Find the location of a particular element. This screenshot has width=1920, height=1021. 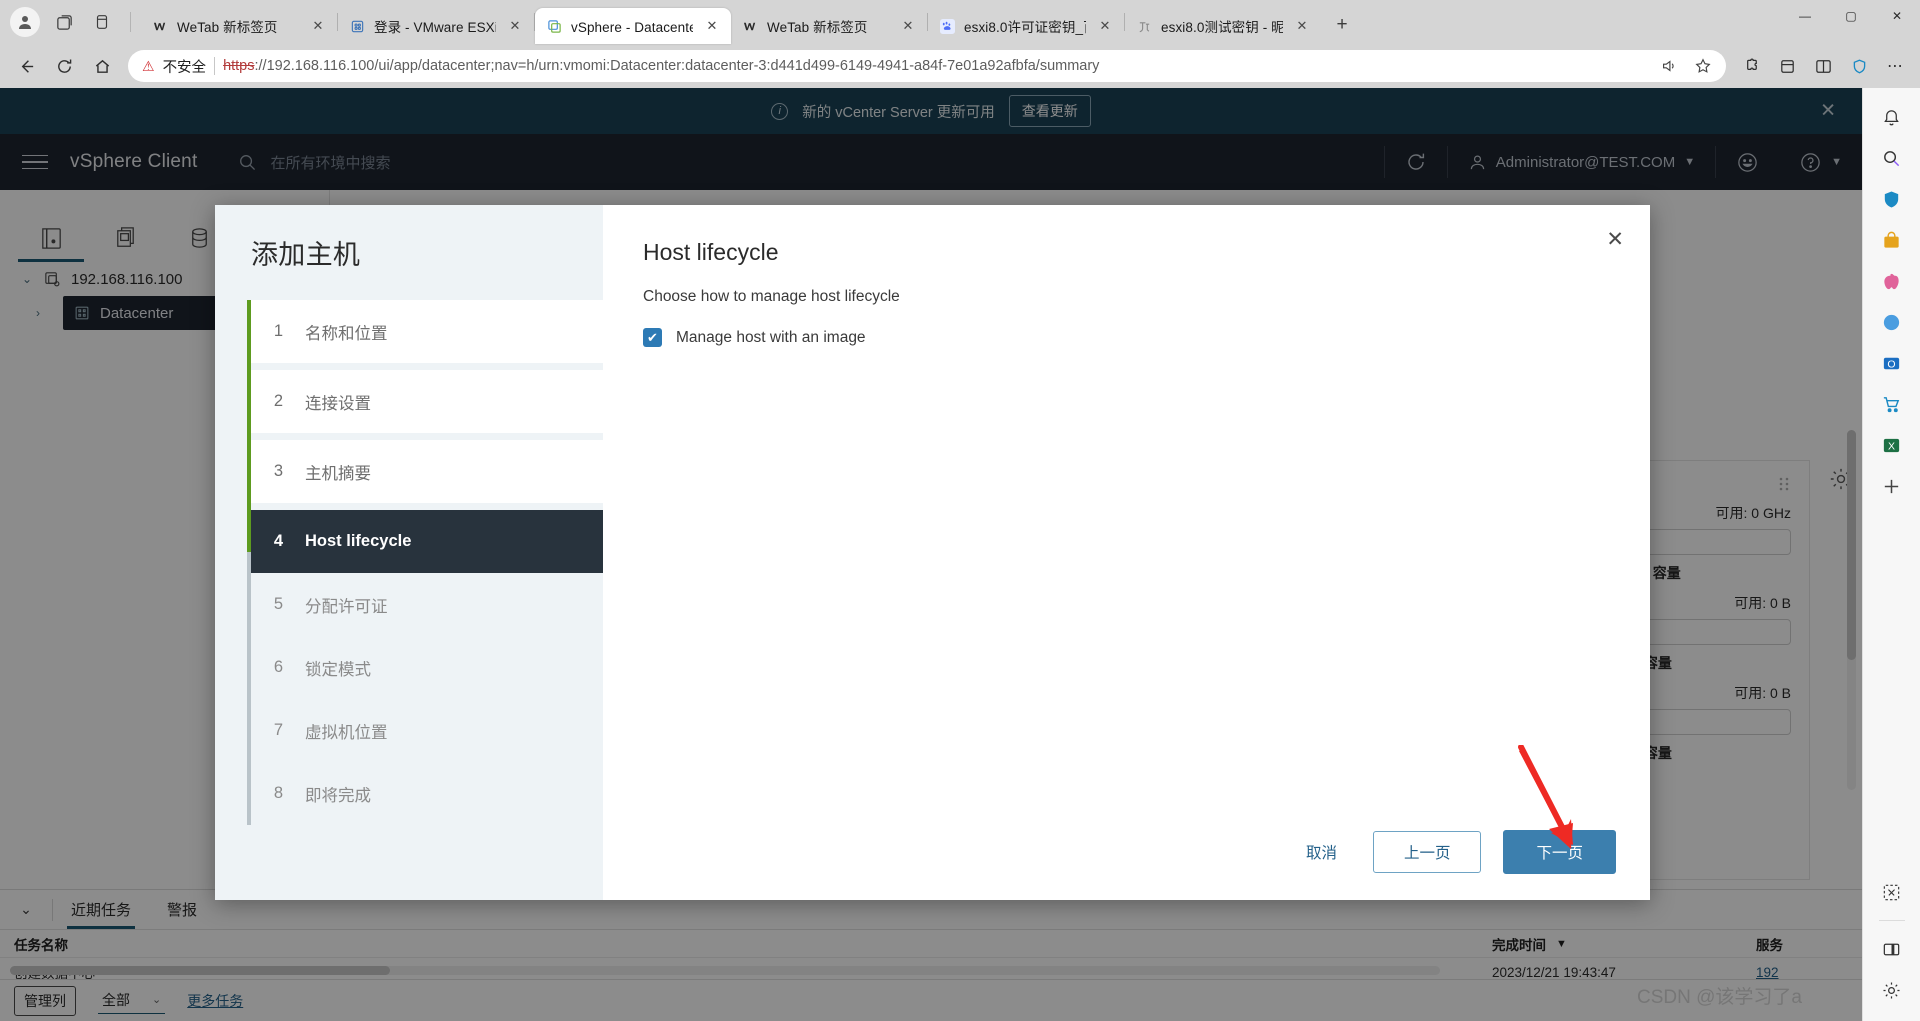

search-copilot-icon is located at coordinates (1892, 158).